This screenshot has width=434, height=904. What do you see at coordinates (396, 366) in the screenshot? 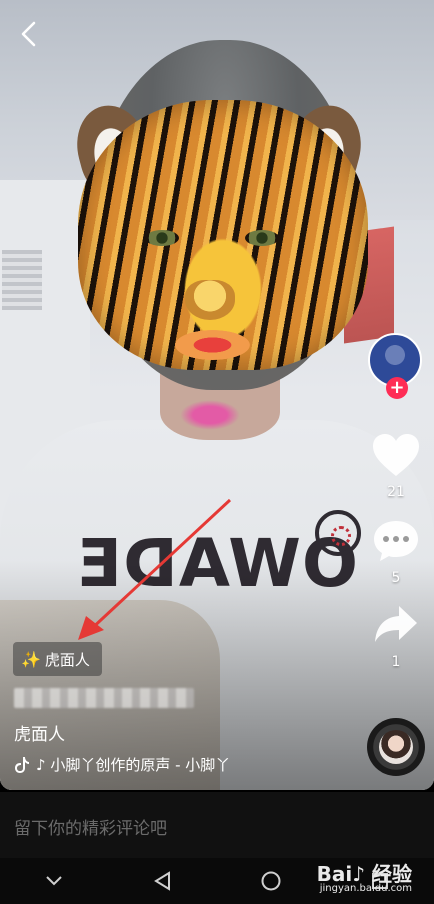
I see `author-avatar: +` at bounding box center [396, 366].